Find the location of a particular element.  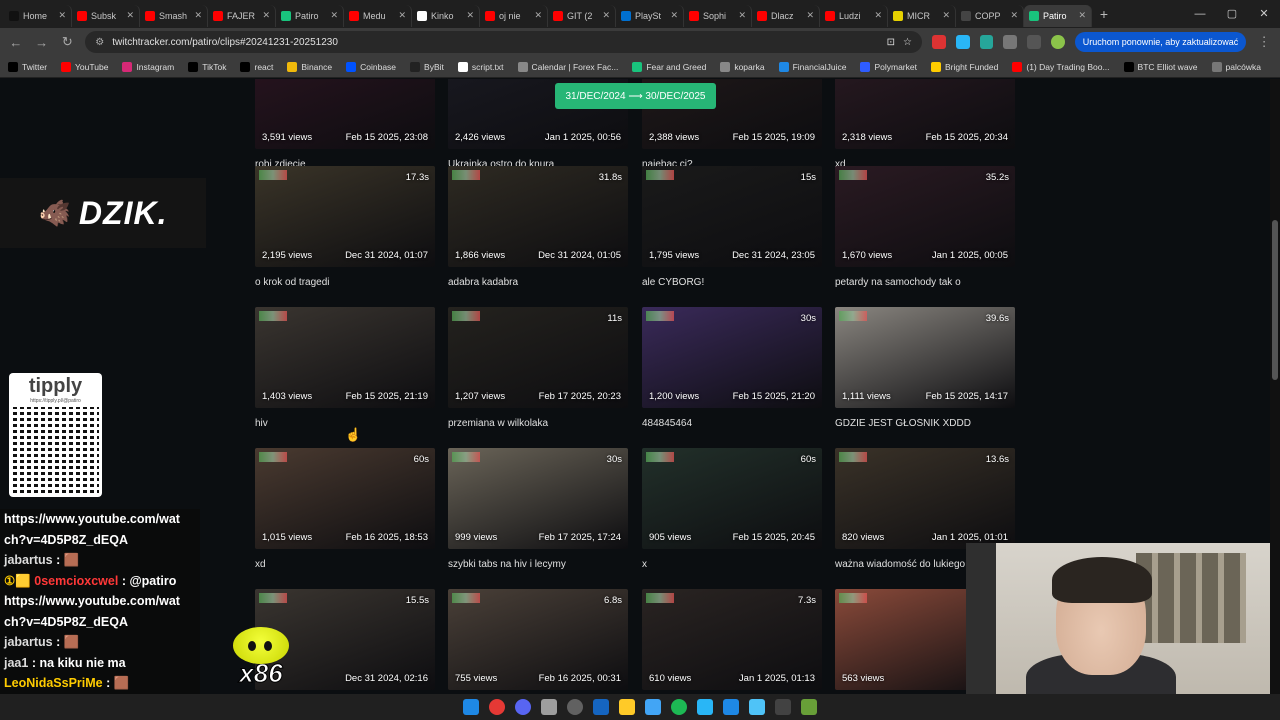

bookmark-item: Polymarket is located at coordinates (888, 66).